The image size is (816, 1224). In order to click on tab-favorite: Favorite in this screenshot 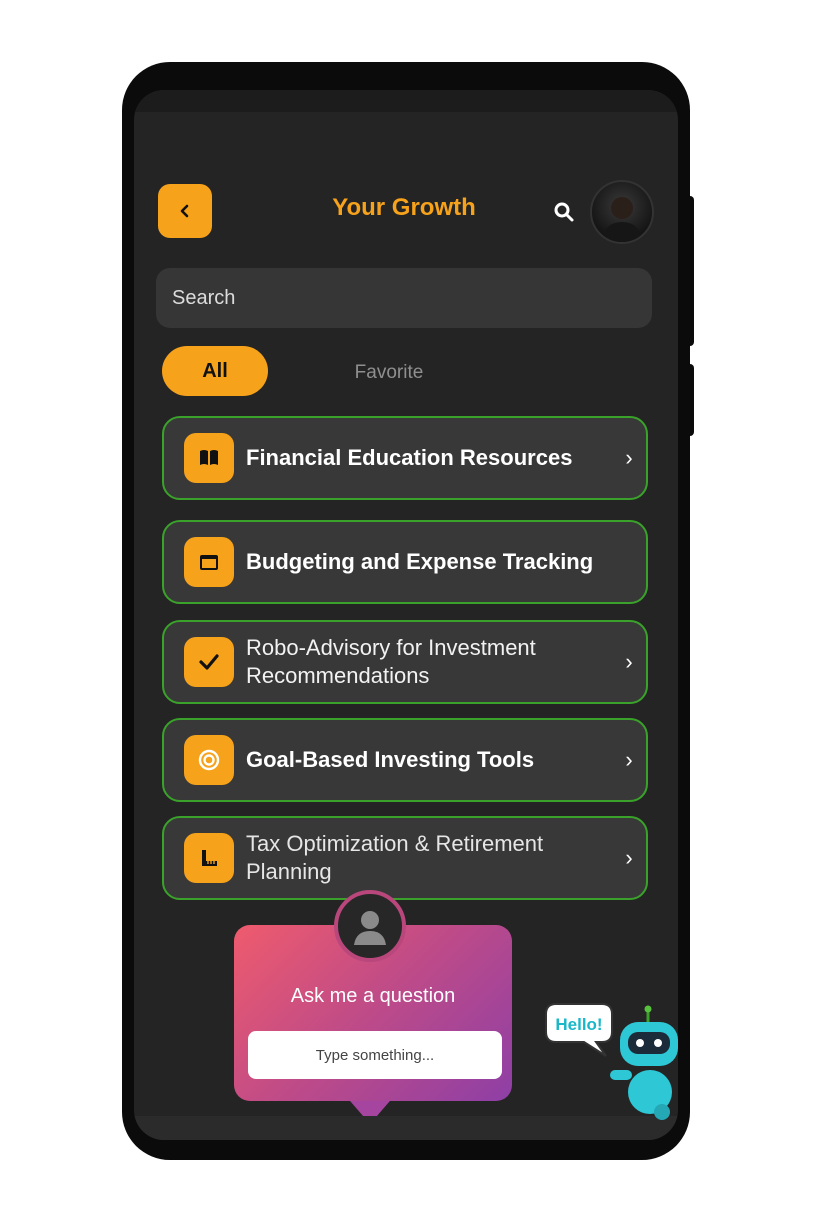, I will do `click(389, 373)`.